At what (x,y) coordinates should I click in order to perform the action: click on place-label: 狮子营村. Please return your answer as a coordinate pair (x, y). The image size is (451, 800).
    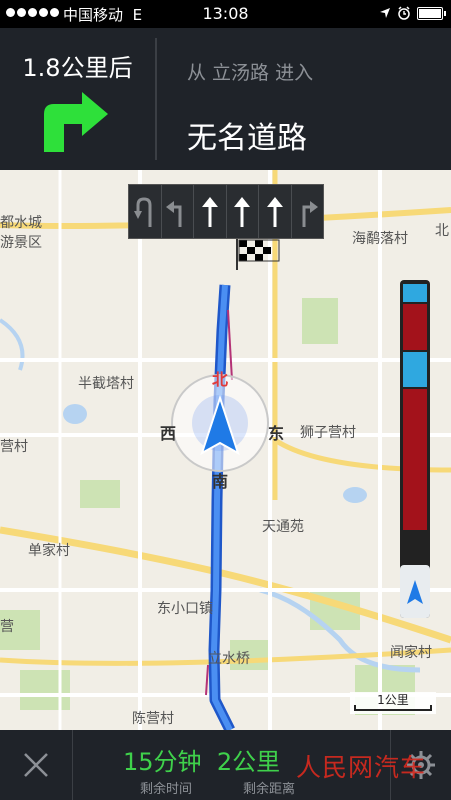
    Looking at the image, I should click on (328, 433).